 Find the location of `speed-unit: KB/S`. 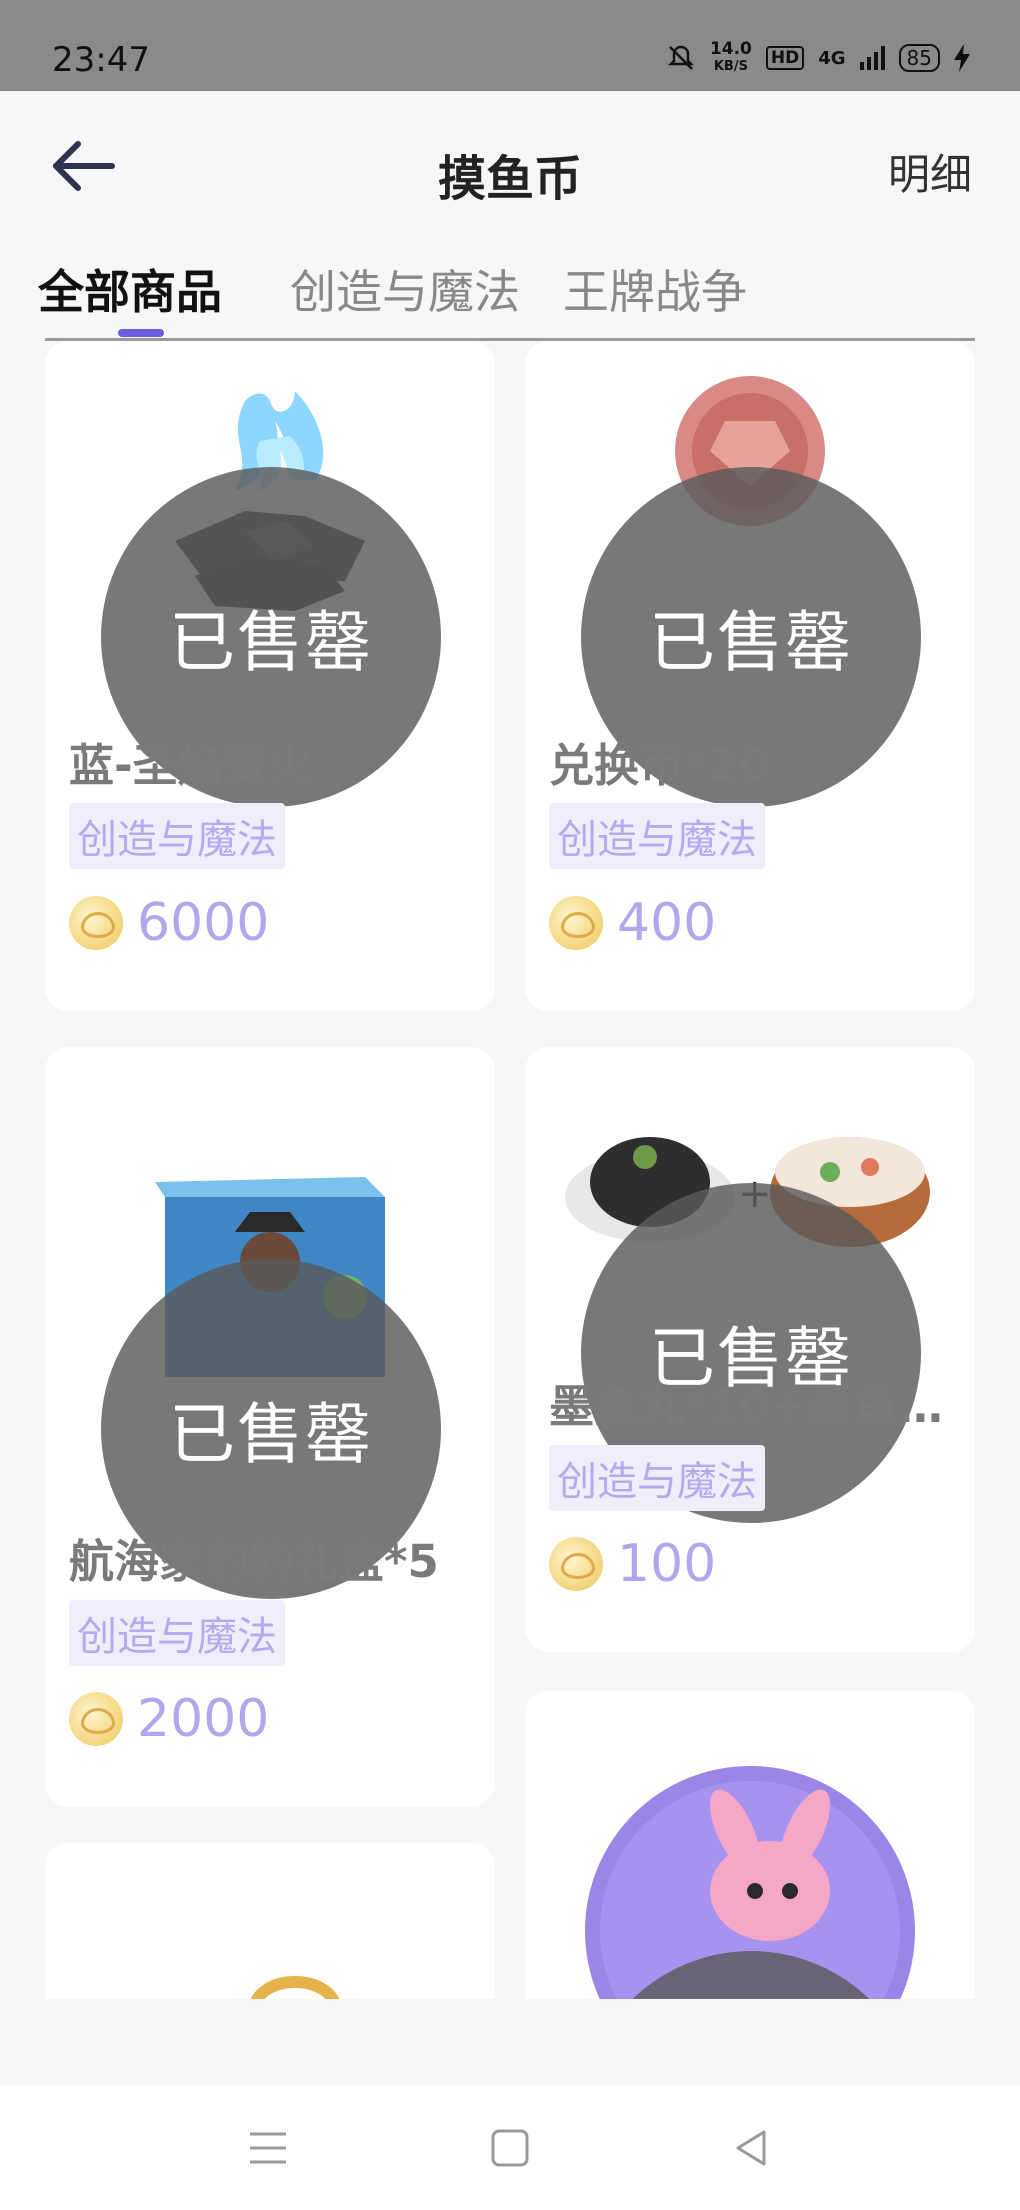

speed-unit: KB/S is located at coordinates (730, 66).